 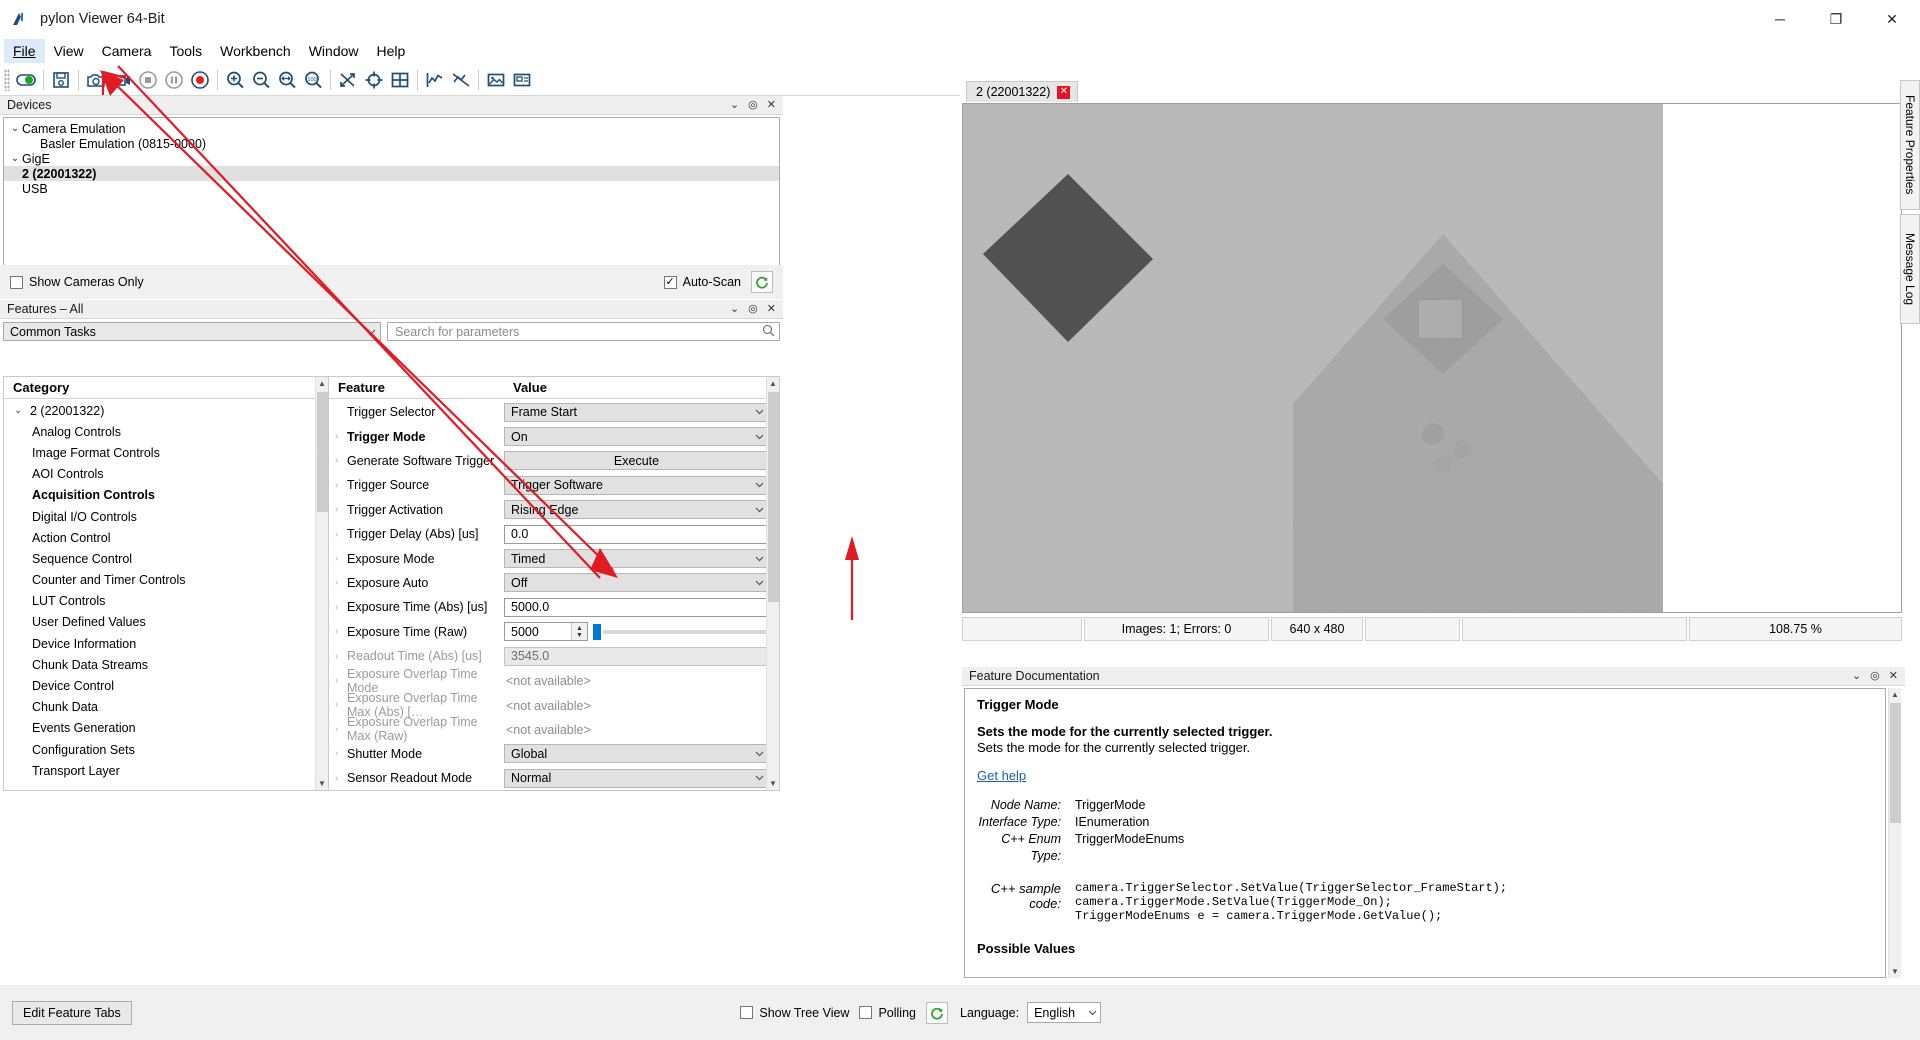 I want to click on histogram-icon, so click(x=435, y=80).